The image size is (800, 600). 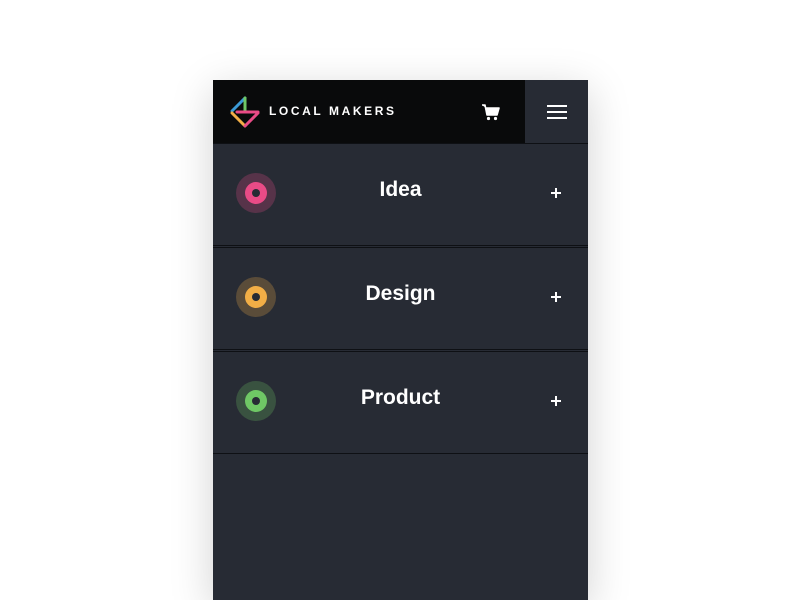 What do you see at coordinates (400, 293) in the screenshot?
I see `accordion-label: Design` at bounding box center [400, 293].